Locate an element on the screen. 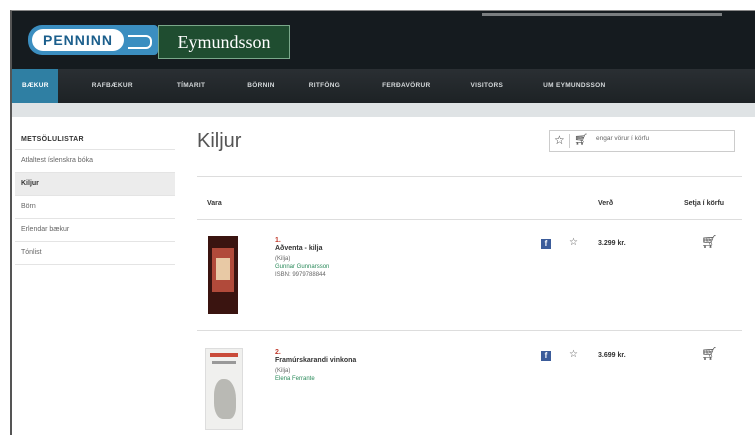 Image resolution: width=755 pixels, height=435 pixels. book-rank: 2. is located at coordinates (278, 352).